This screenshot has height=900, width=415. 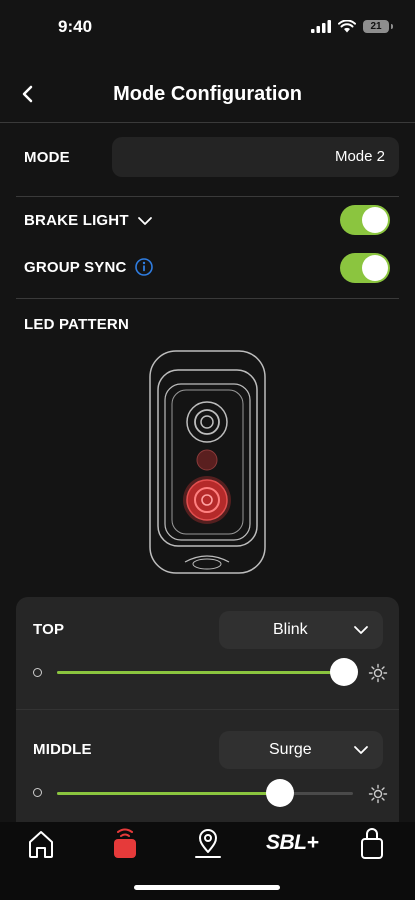 I want to click on zone-middle-brightness-fill, so click(x=168, y=793).